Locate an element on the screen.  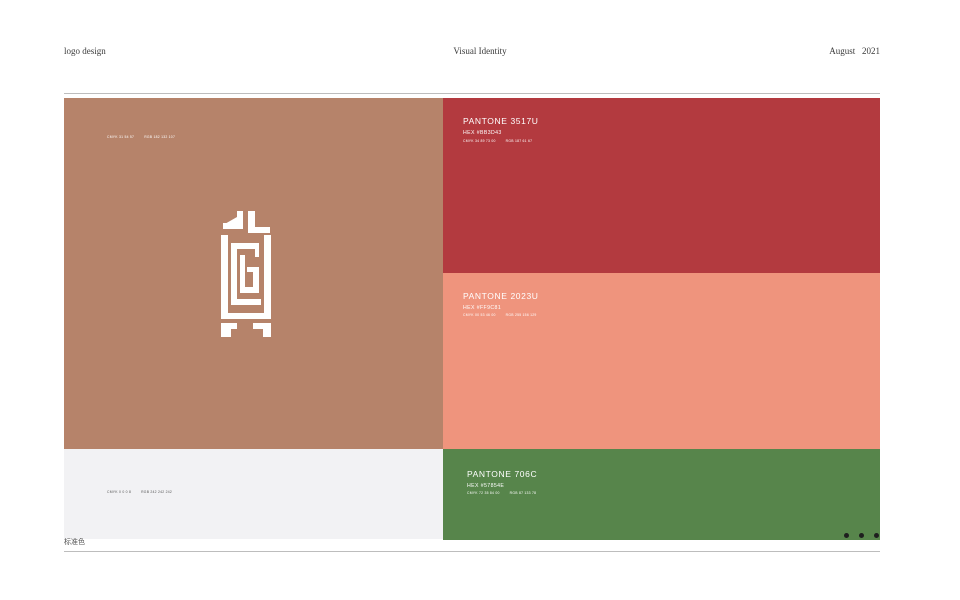
swatch-cmyk: CMYK 72 35 84 00 is located at coordinates (483, 493).